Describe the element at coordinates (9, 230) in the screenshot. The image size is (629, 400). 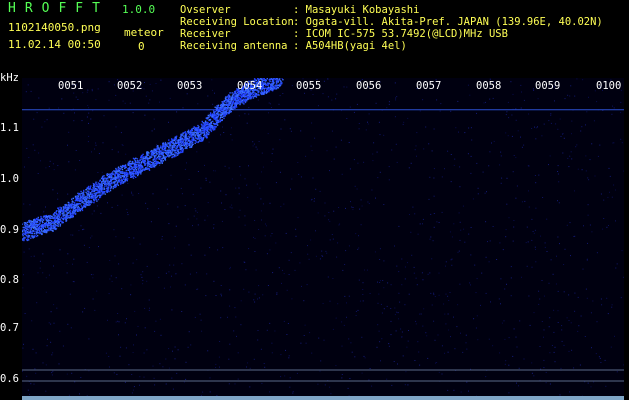
I see `y-tick-0.9: 0.9` at that location.